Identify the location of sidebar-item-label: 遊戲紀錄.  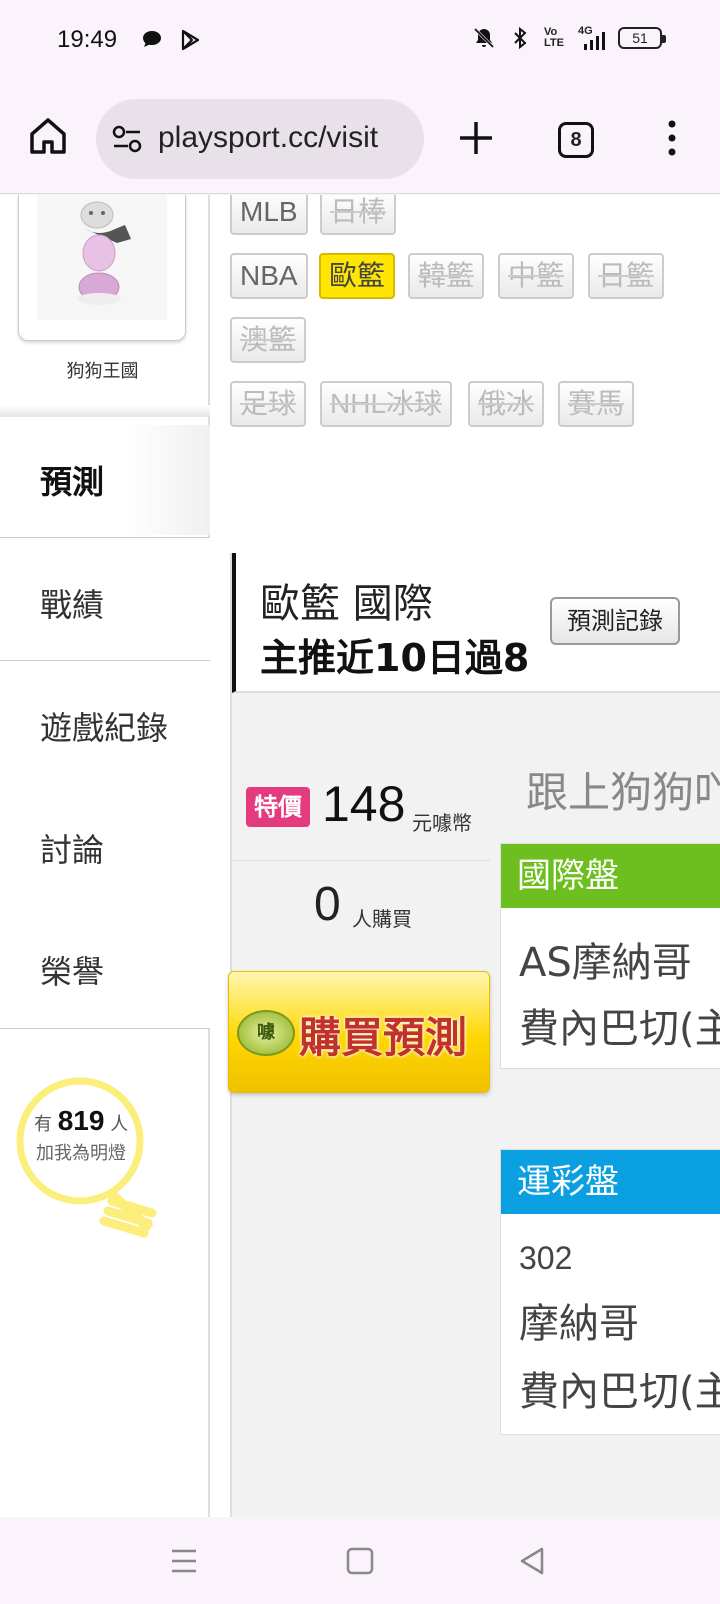
(104, 728).